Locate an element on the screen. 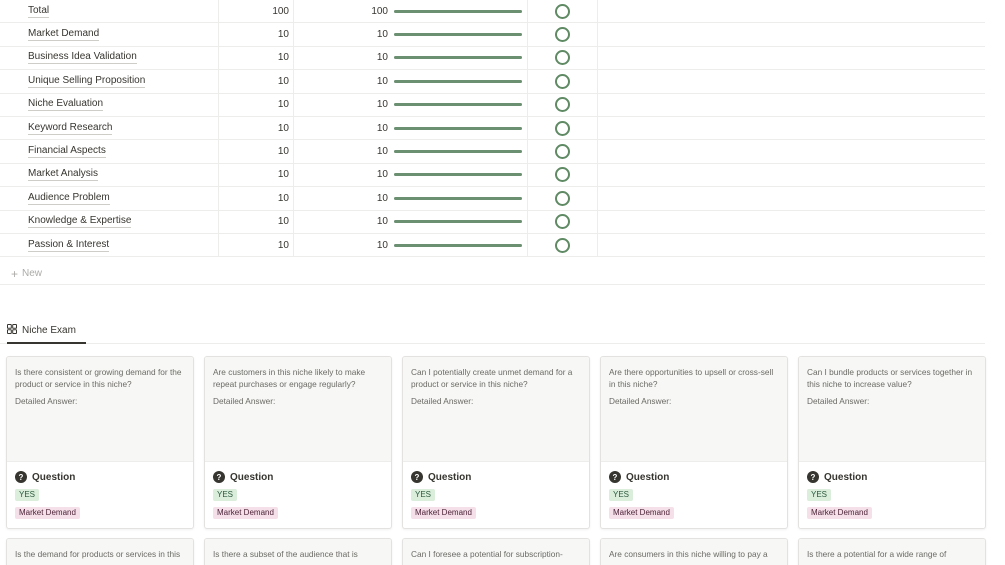 Image resolution: width=1005 pixels, height=565 pixels. row-name: Financial Aspects is located at coordinates (122, 151).